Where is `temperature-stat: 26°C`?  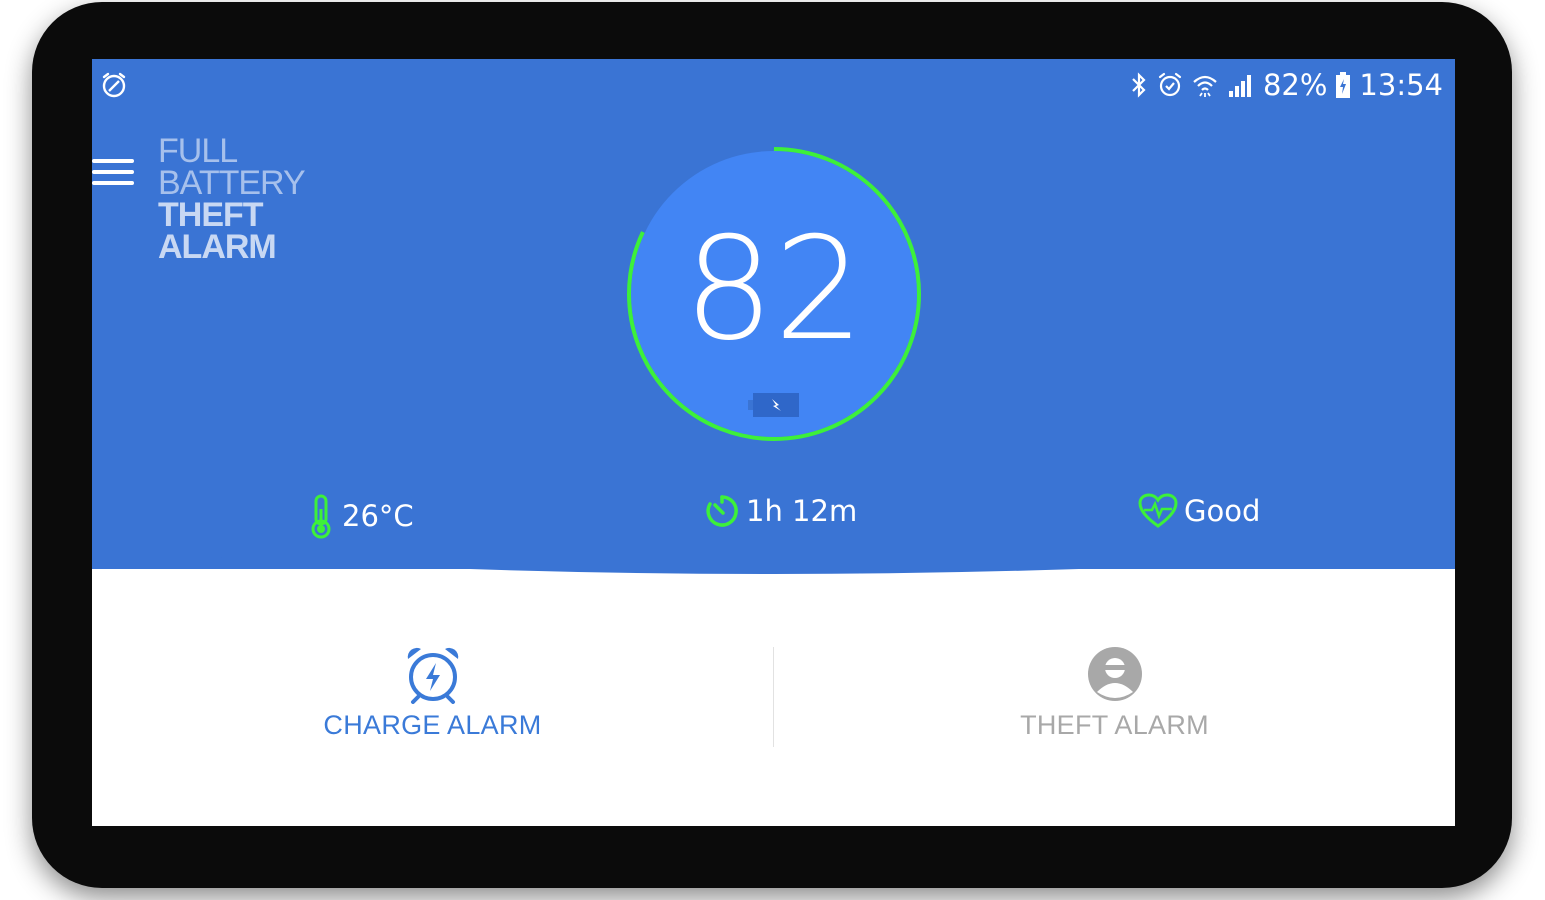 temperature-stat: 26°C is located at coordinates (360, 516).